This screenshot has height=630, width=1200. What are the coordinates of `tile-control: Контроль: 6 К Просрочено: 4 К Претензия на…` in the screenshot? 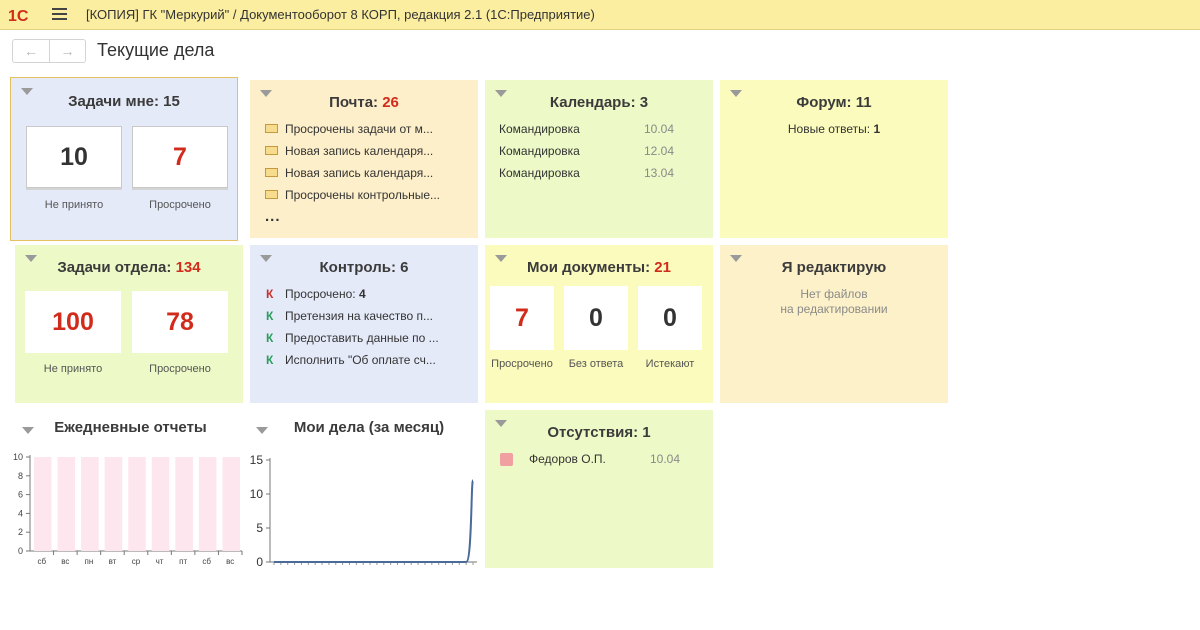 It's located at (364, 324).